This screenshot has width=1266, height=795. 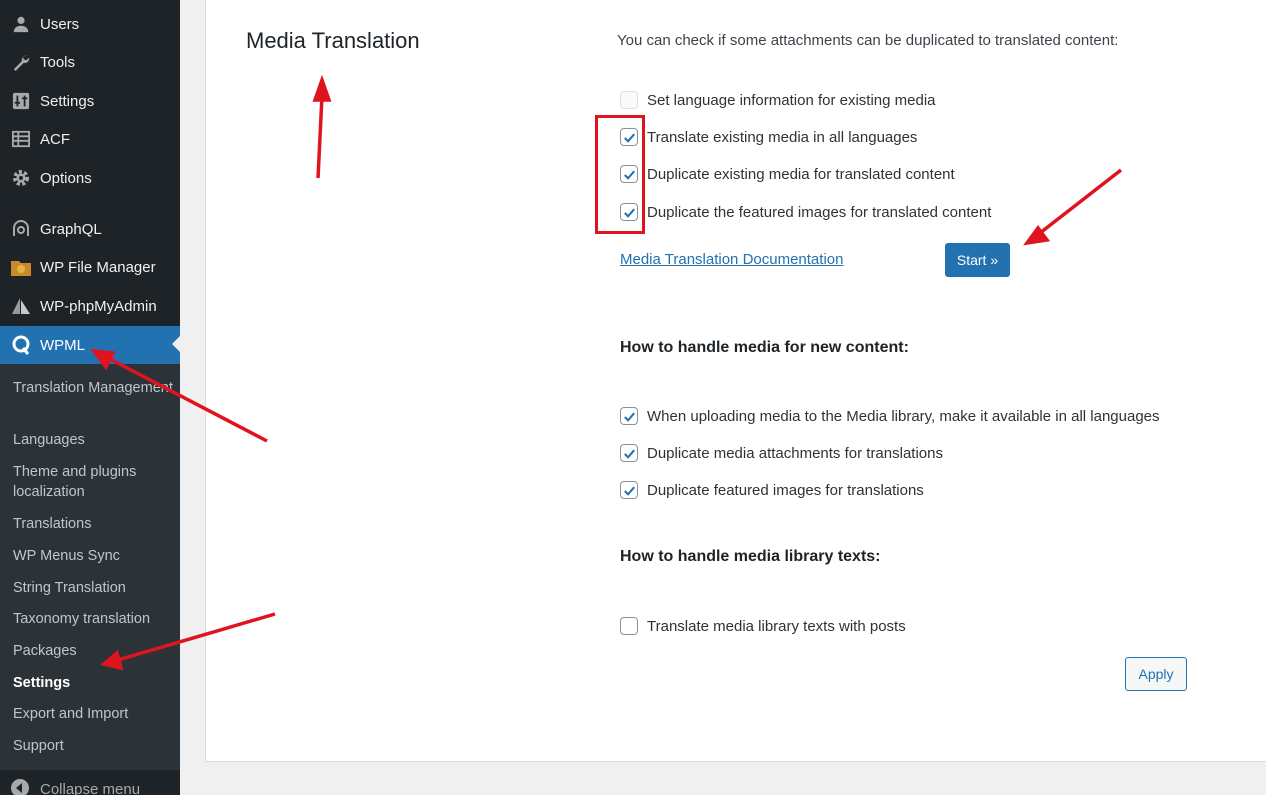 I want to click on option-label: Translate media library texts with posts, so click(x=776, y=626).